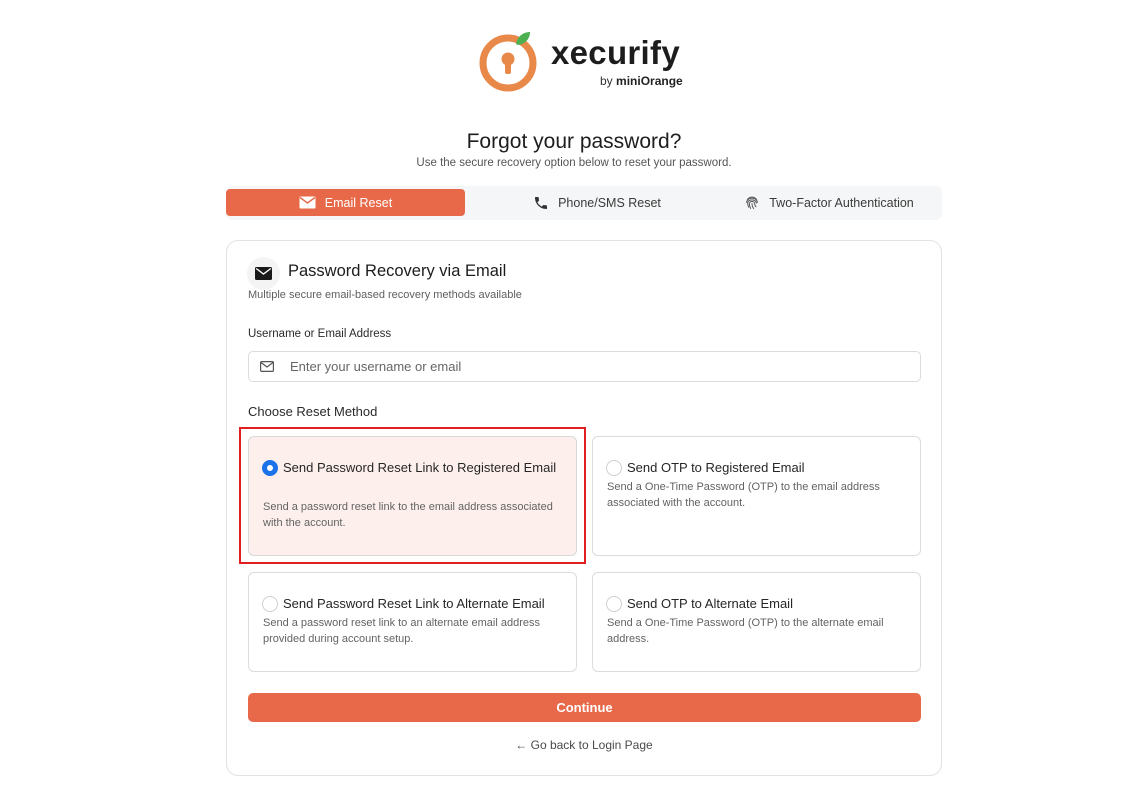 This screenshot has width=1148, height=802. What do you see at coordinates (358, 202) in the screenshot?
I see `tab-label: Email Reset` at bounding box center [358, 202].